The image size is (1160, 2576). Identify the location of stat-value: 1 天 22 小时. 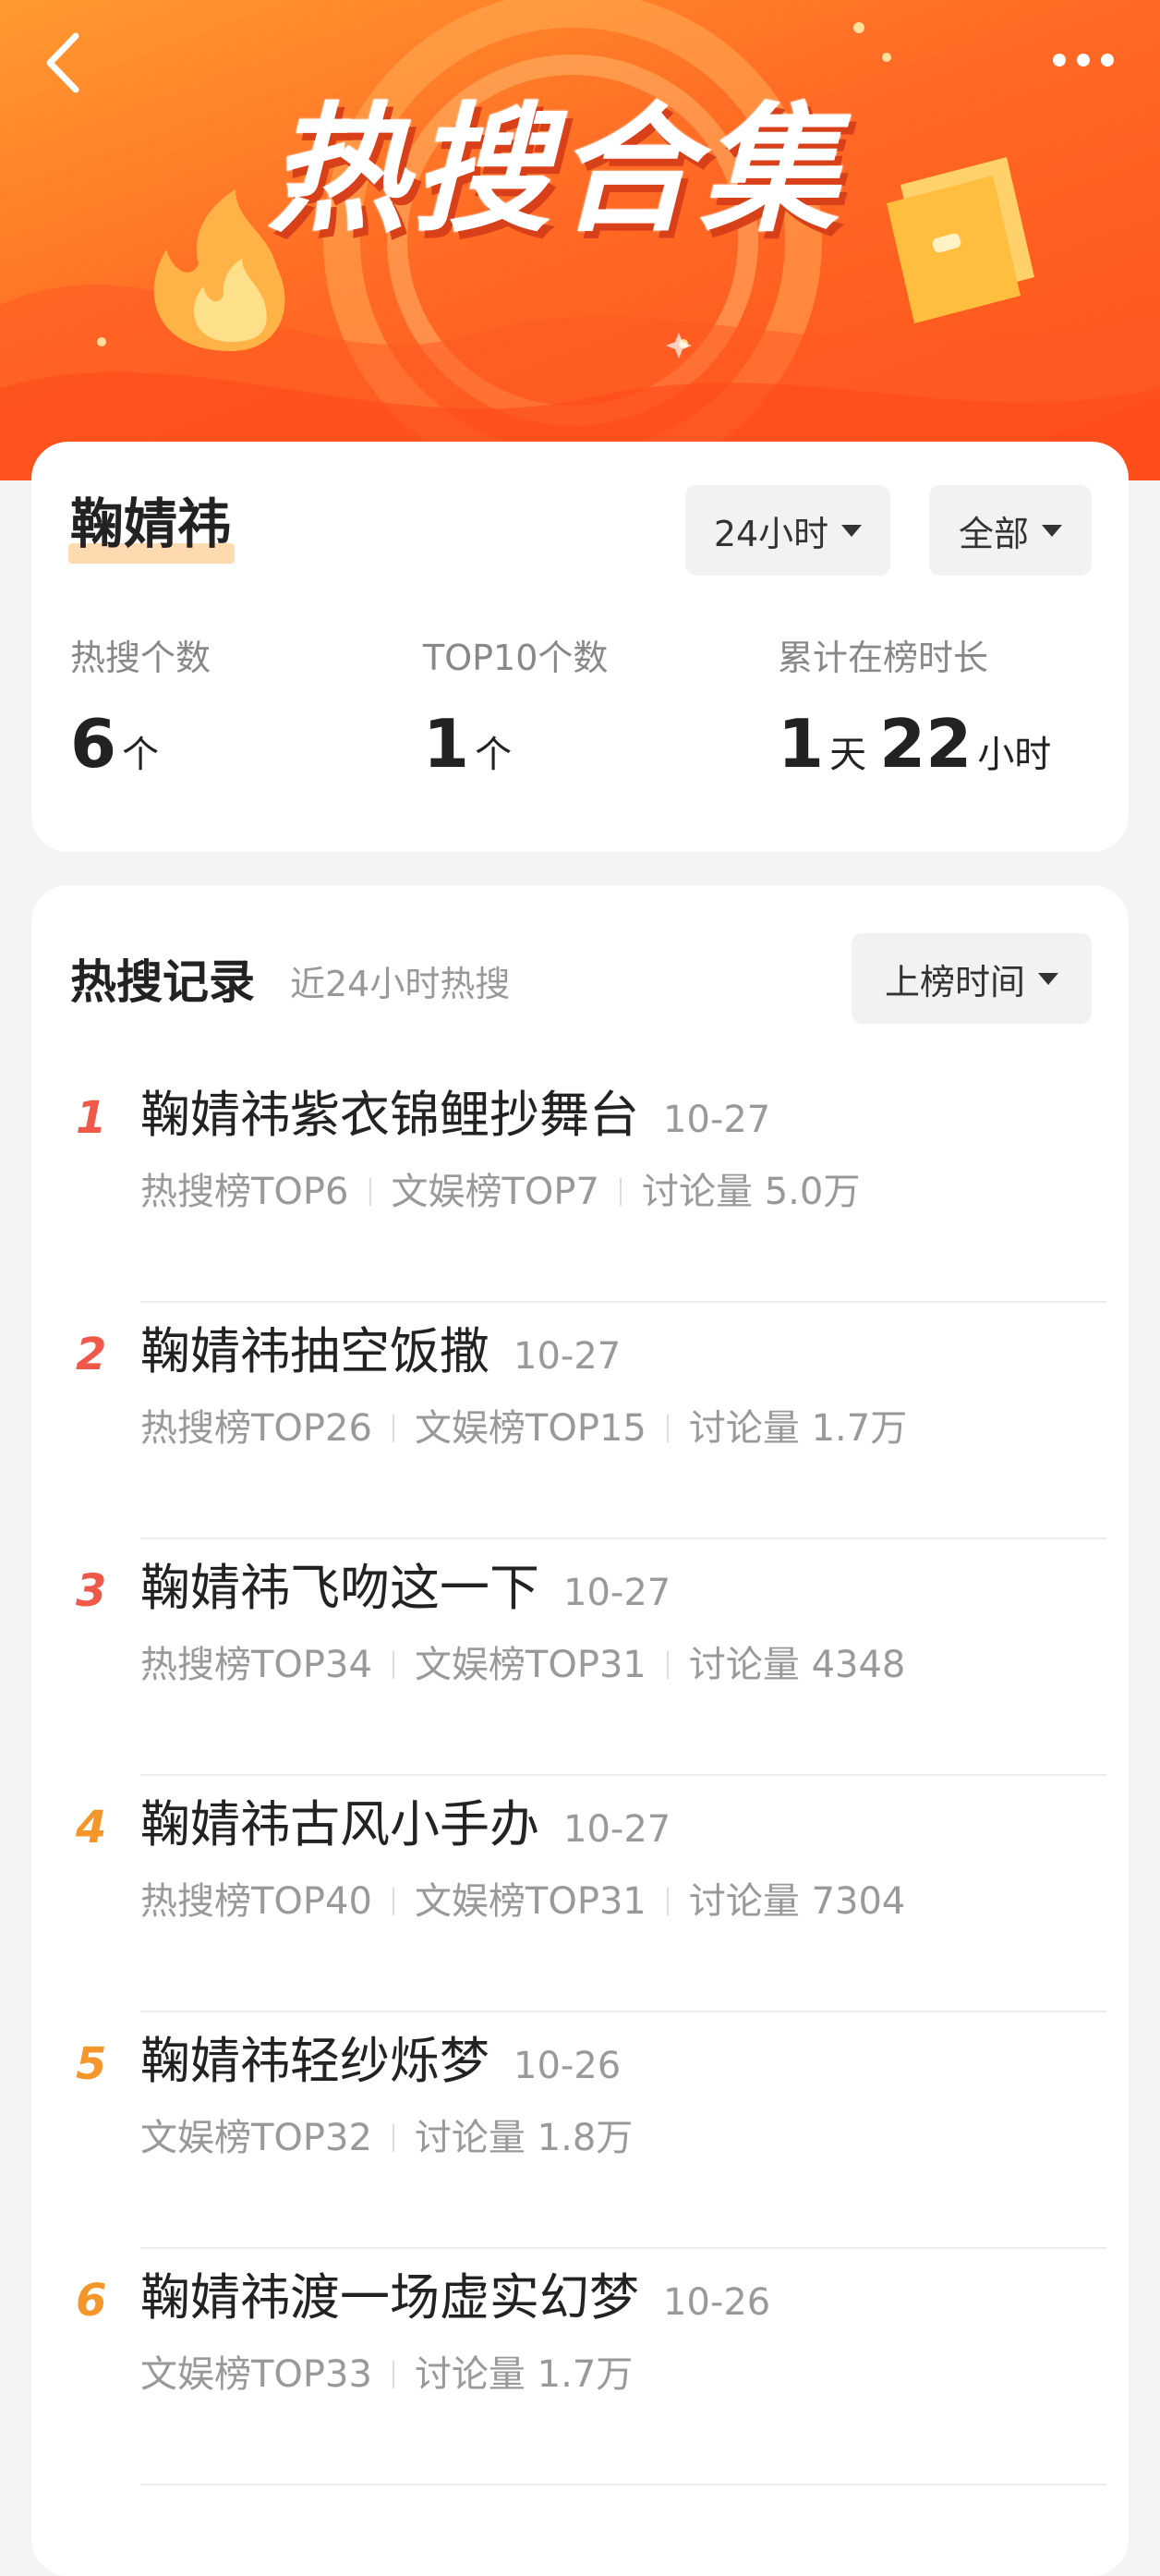
(921, 744).